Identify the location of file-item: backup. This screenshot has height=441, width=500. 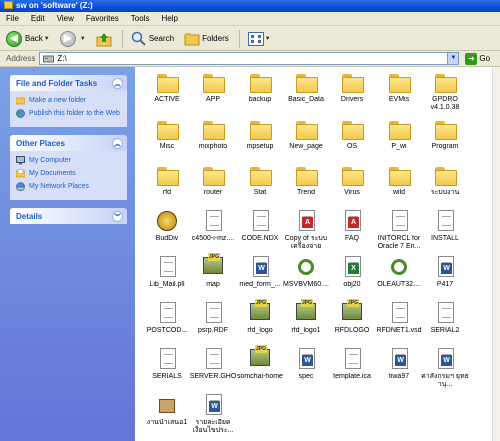
(260, 92).